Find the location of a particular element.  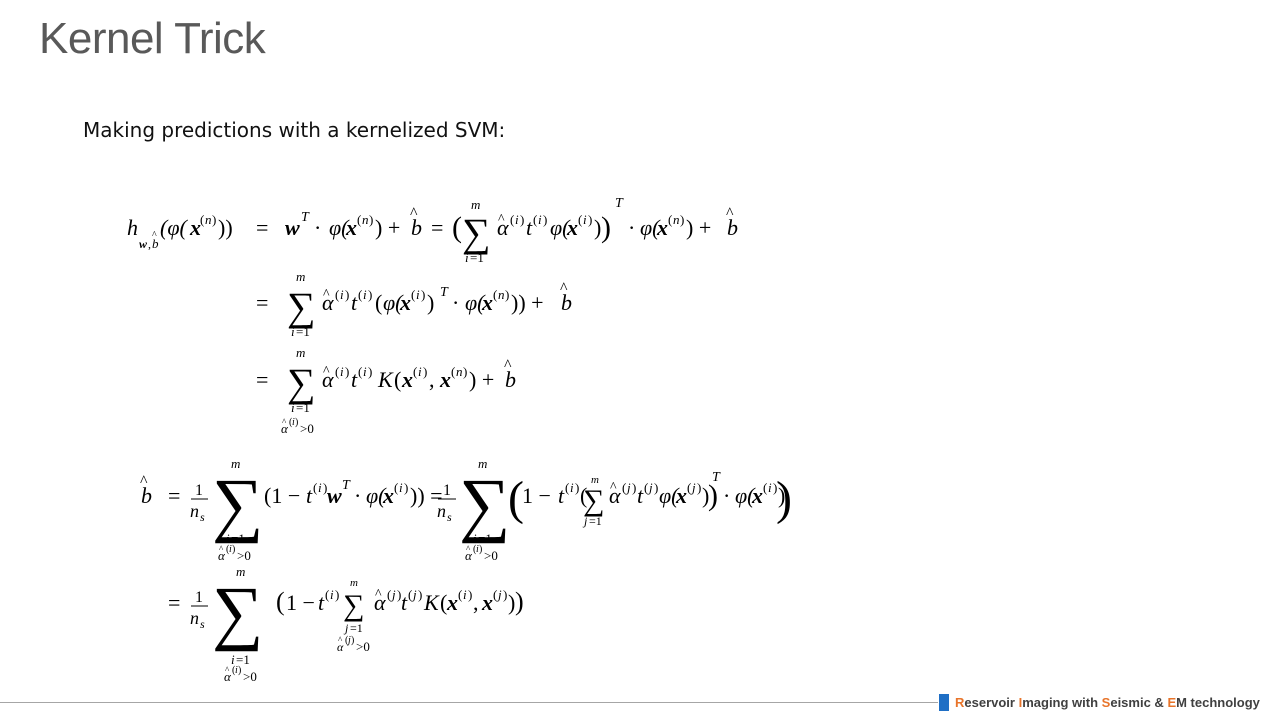

prediction-lhs: h w , b ^ (φ( x ( n ) )) is located at coordinates (180, 231).